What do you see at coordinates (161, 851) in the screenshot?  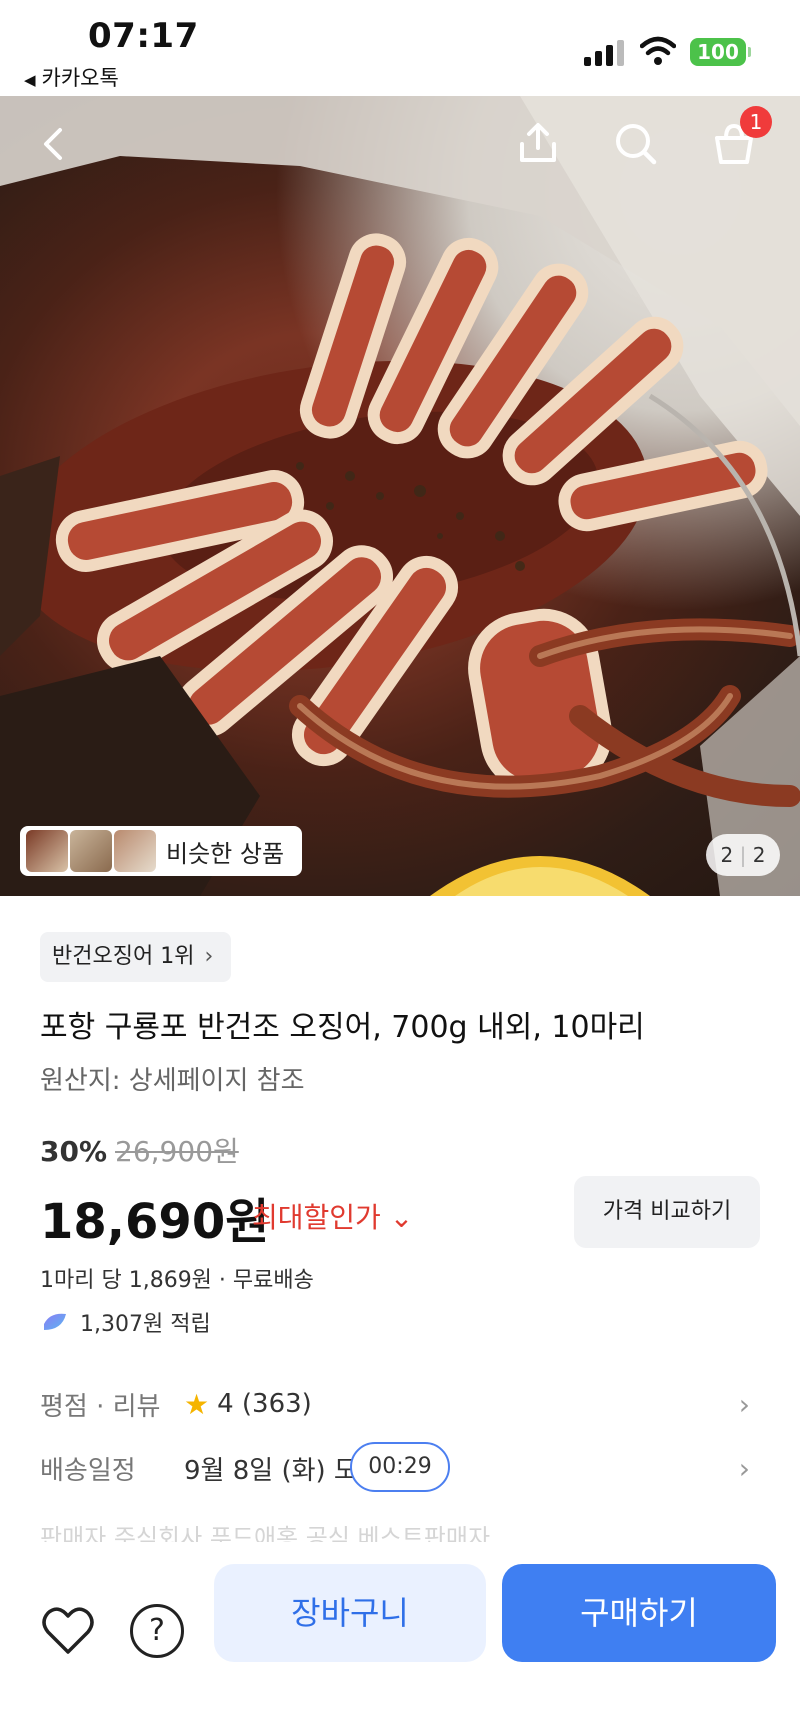 I see `similar-products-button: 비슷한 상품` at bounding box center [161, 851].